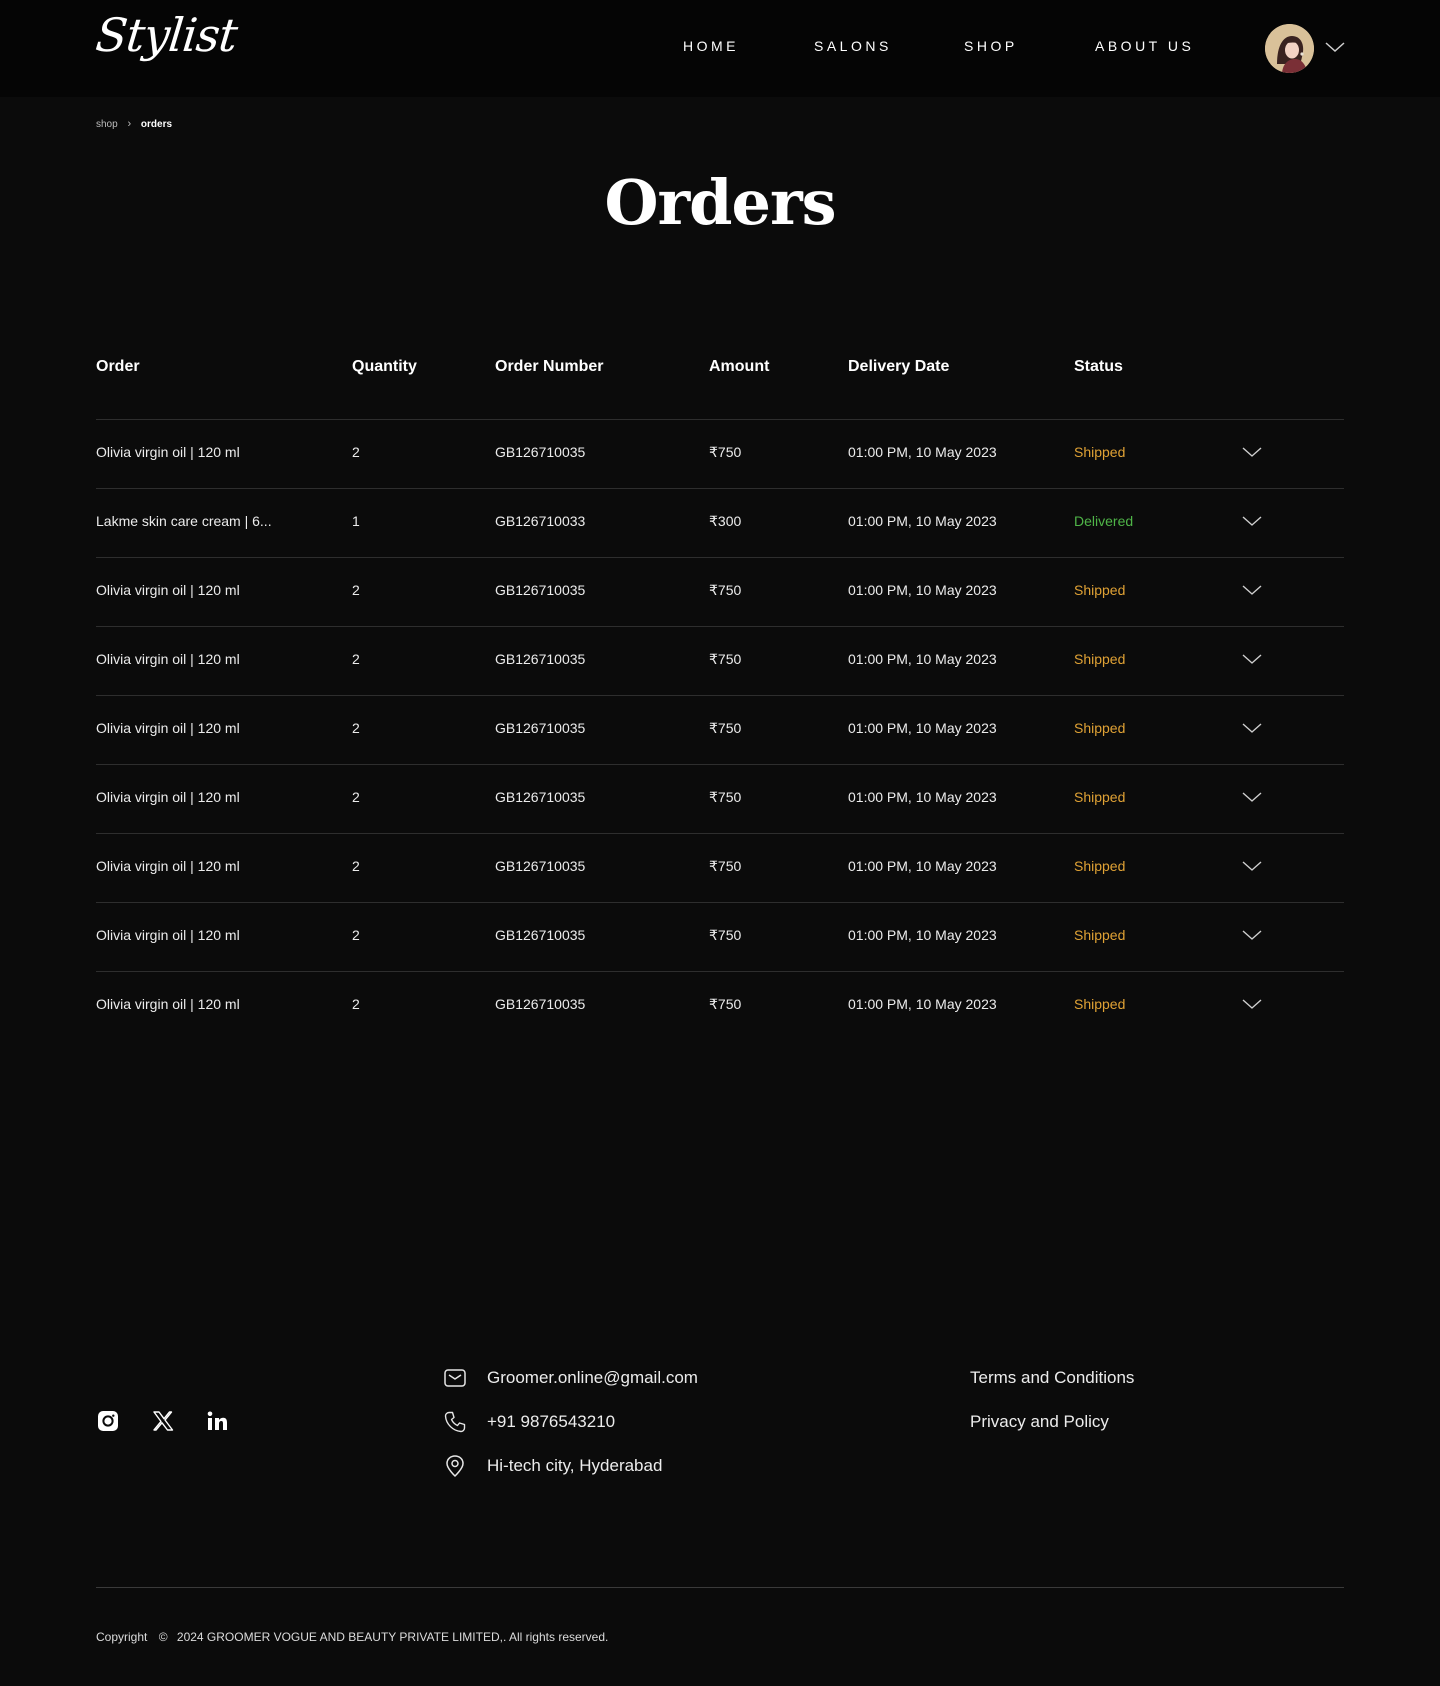 The height and width of the screenshot is (1686, 1440). I want to click on terms-link: Terms and Conditions, so click(1052, 1378).